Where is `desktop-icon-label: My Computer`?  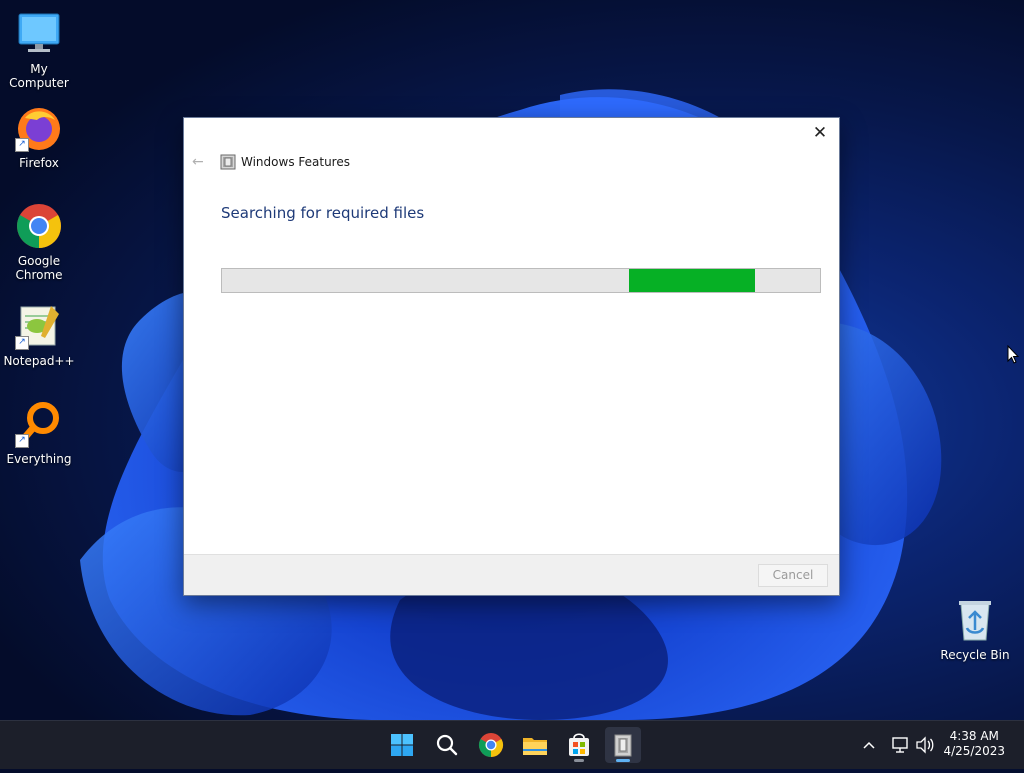
desktop-icon-label: My Computer is located at coordinates (39, 76).